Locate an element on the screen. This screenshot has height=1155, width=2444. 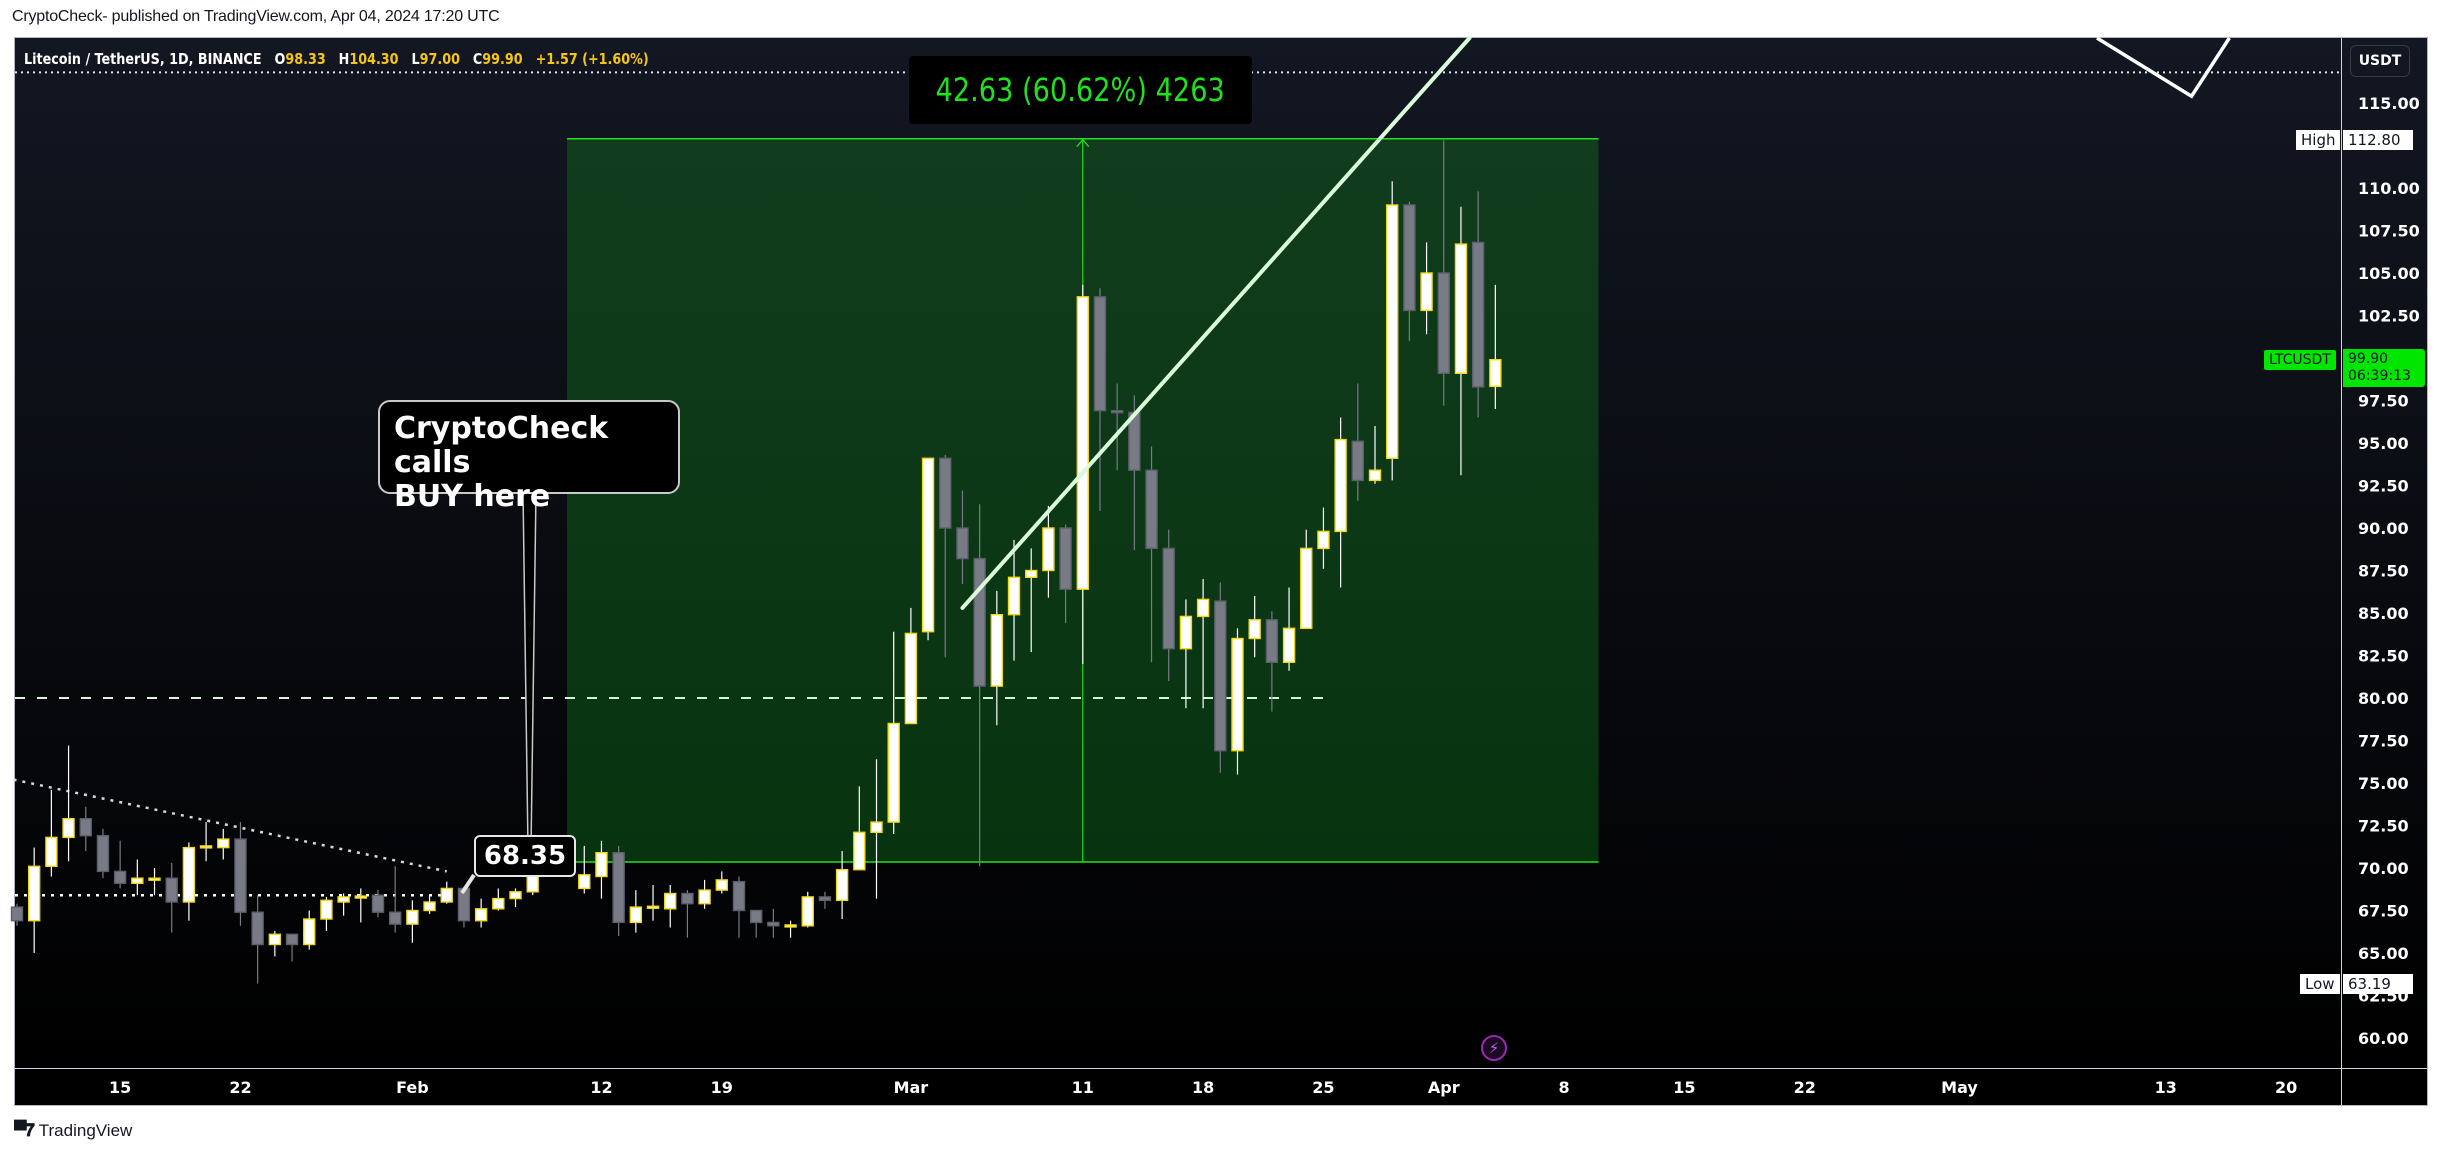
footer-brand-text: TradingView is located at coordinates (85, 1130).